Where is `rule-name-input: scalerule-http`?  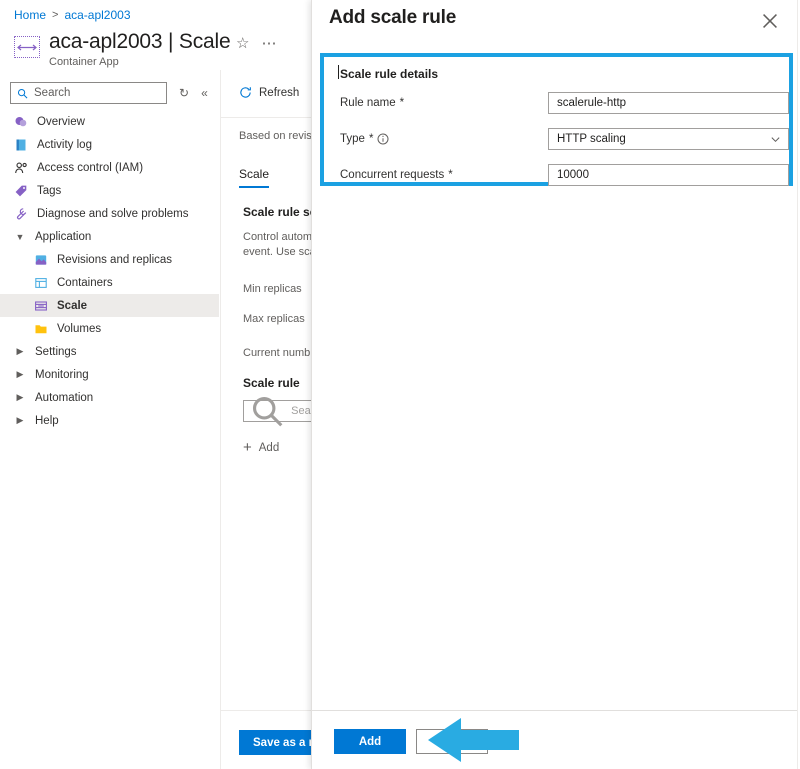 rule-name-input: scalerule-http is located at coordinates (668, 103).